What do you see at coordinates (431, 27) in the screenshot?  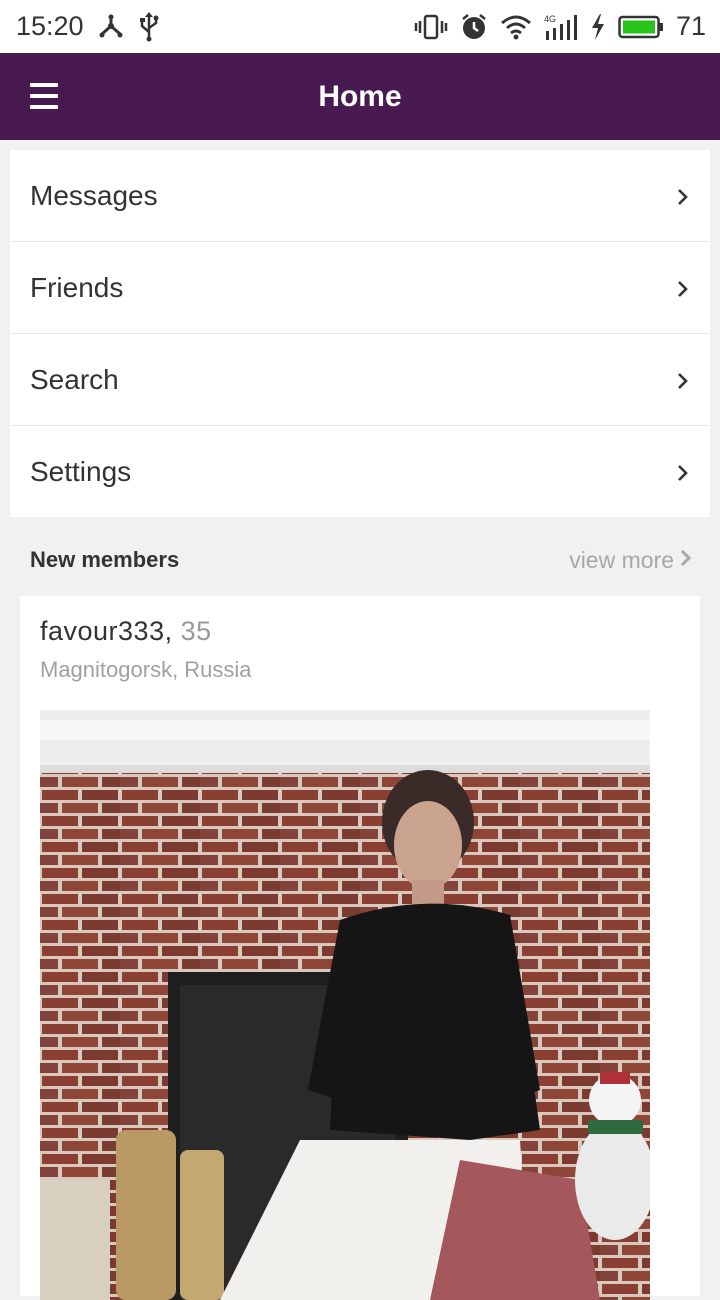 I see `vibrate-icon` at bounding box center [431, 27].